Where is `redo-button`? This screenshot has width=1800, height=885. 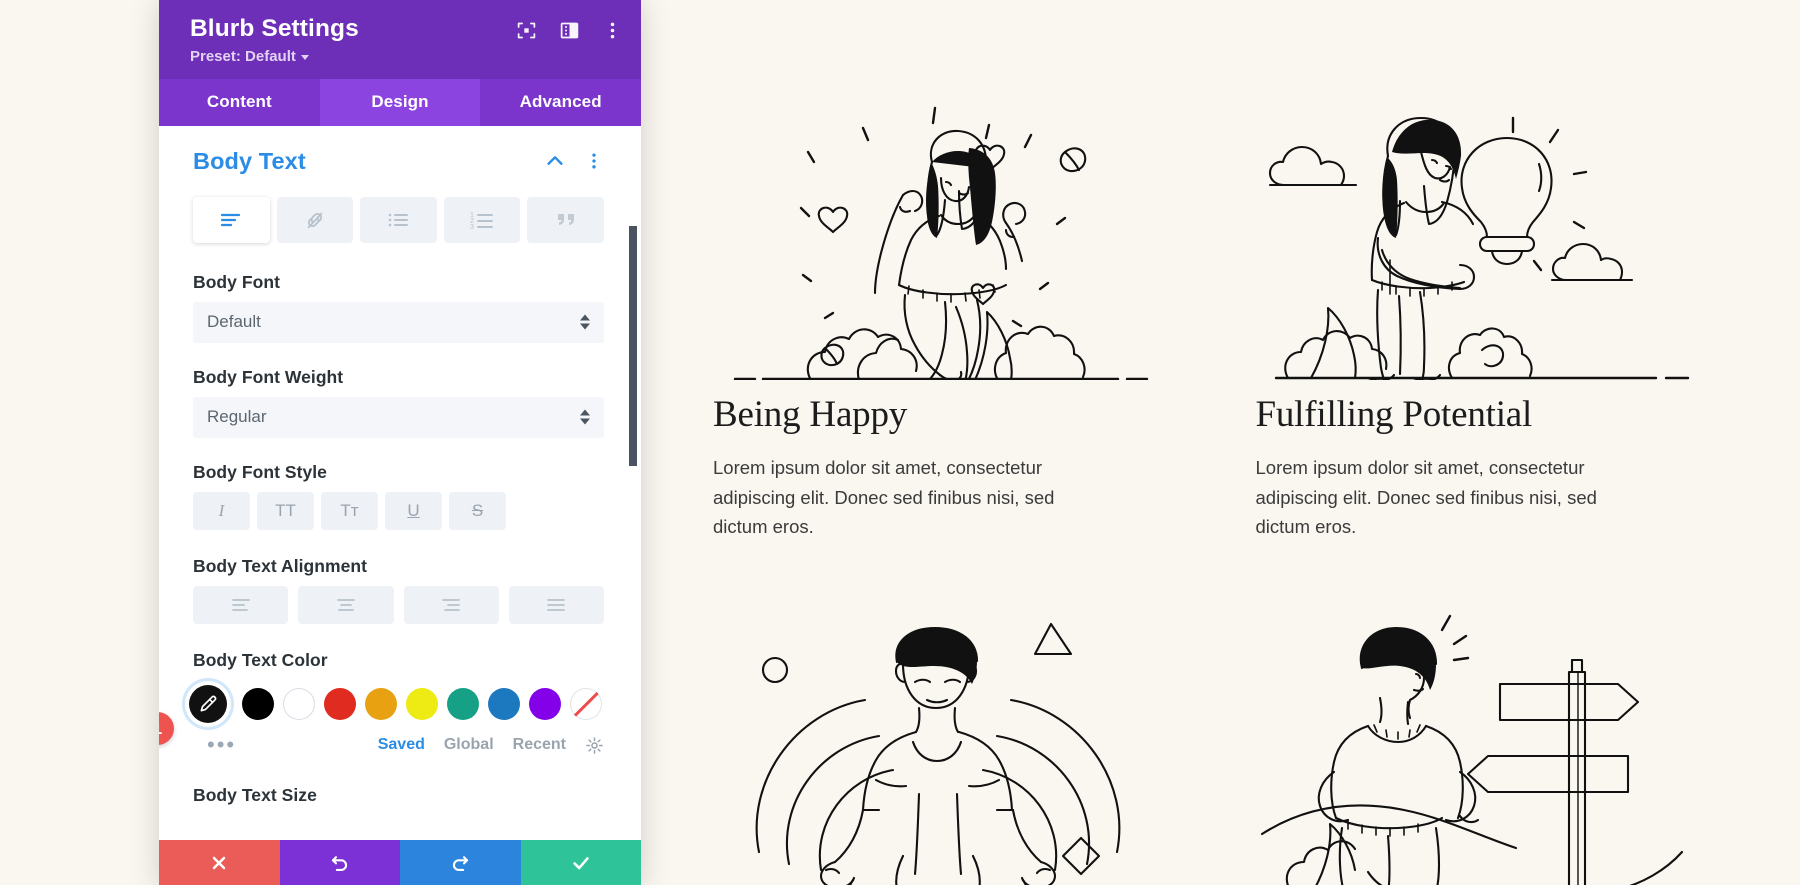 redo-button is located at coordinates (460, 862).